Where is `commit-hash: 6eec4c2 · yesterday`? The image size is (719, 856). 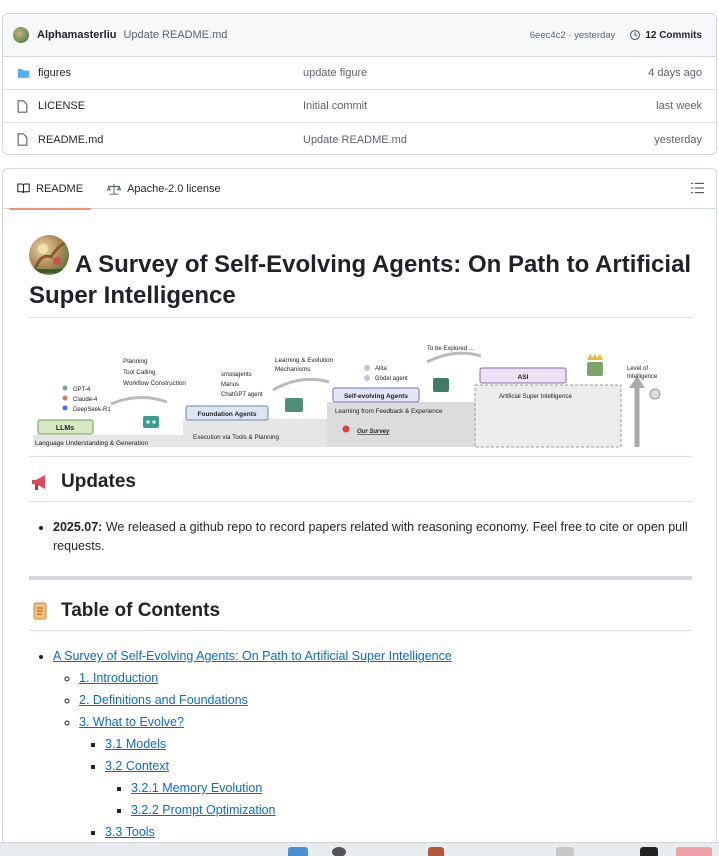 commit-hash: 6eec4c2 · yesterday is located at coordinates (573, 35).